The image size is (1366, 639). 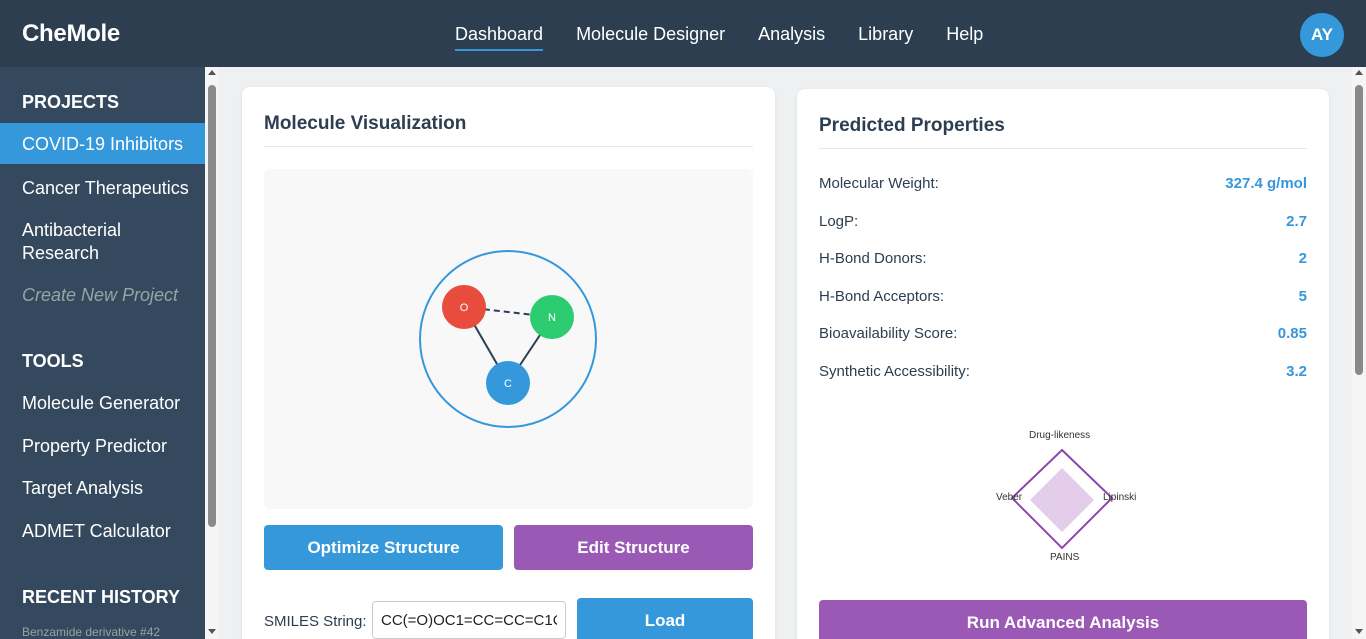 What do you see at coordinates (1063, 296) in the screenshot?
I see `property-row-h-bond-acceptors: H-Bond Acceptors: 5` at bounding box center [1063, 296].